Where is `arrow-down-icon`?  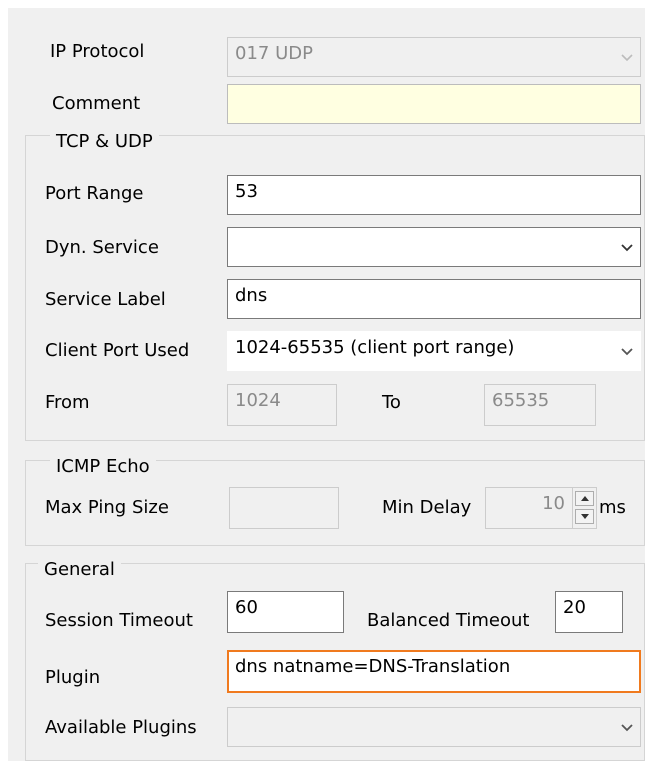 arrow-down-icon is located at coordinates (584, 516).